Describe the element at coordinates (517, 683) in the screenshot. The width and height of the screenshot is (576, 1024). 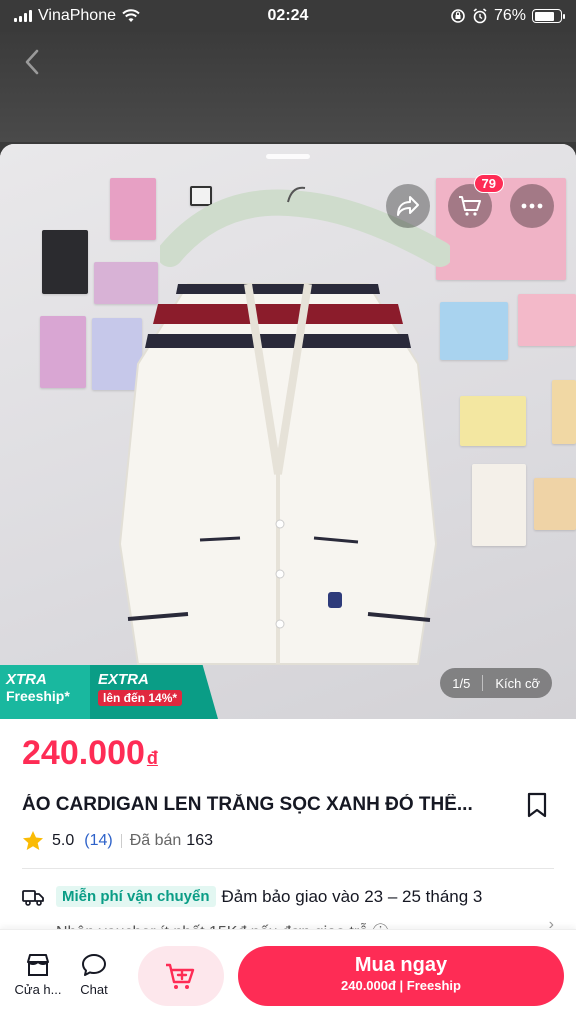
I see `size-guide-link: Kích cỡ` at that location.